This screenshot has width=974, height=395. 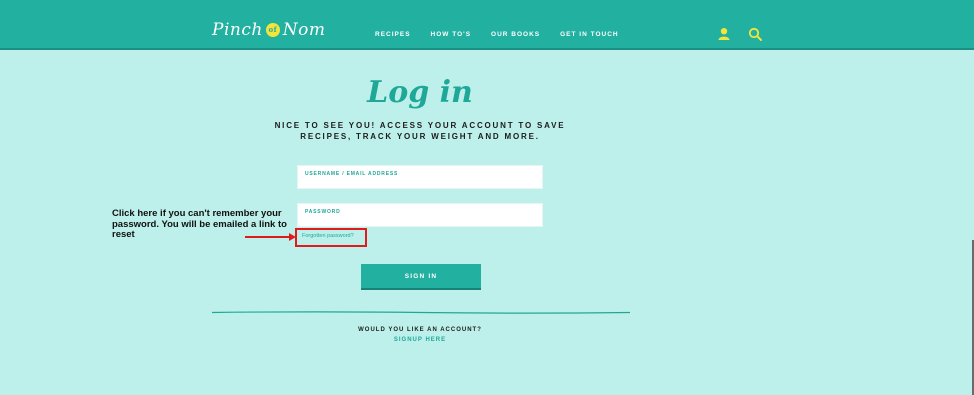 What do you see at coordinates (421, 276) in the screenshot?
I see `sign-in-button: SIGN IN` at bounding box center [421, 276].